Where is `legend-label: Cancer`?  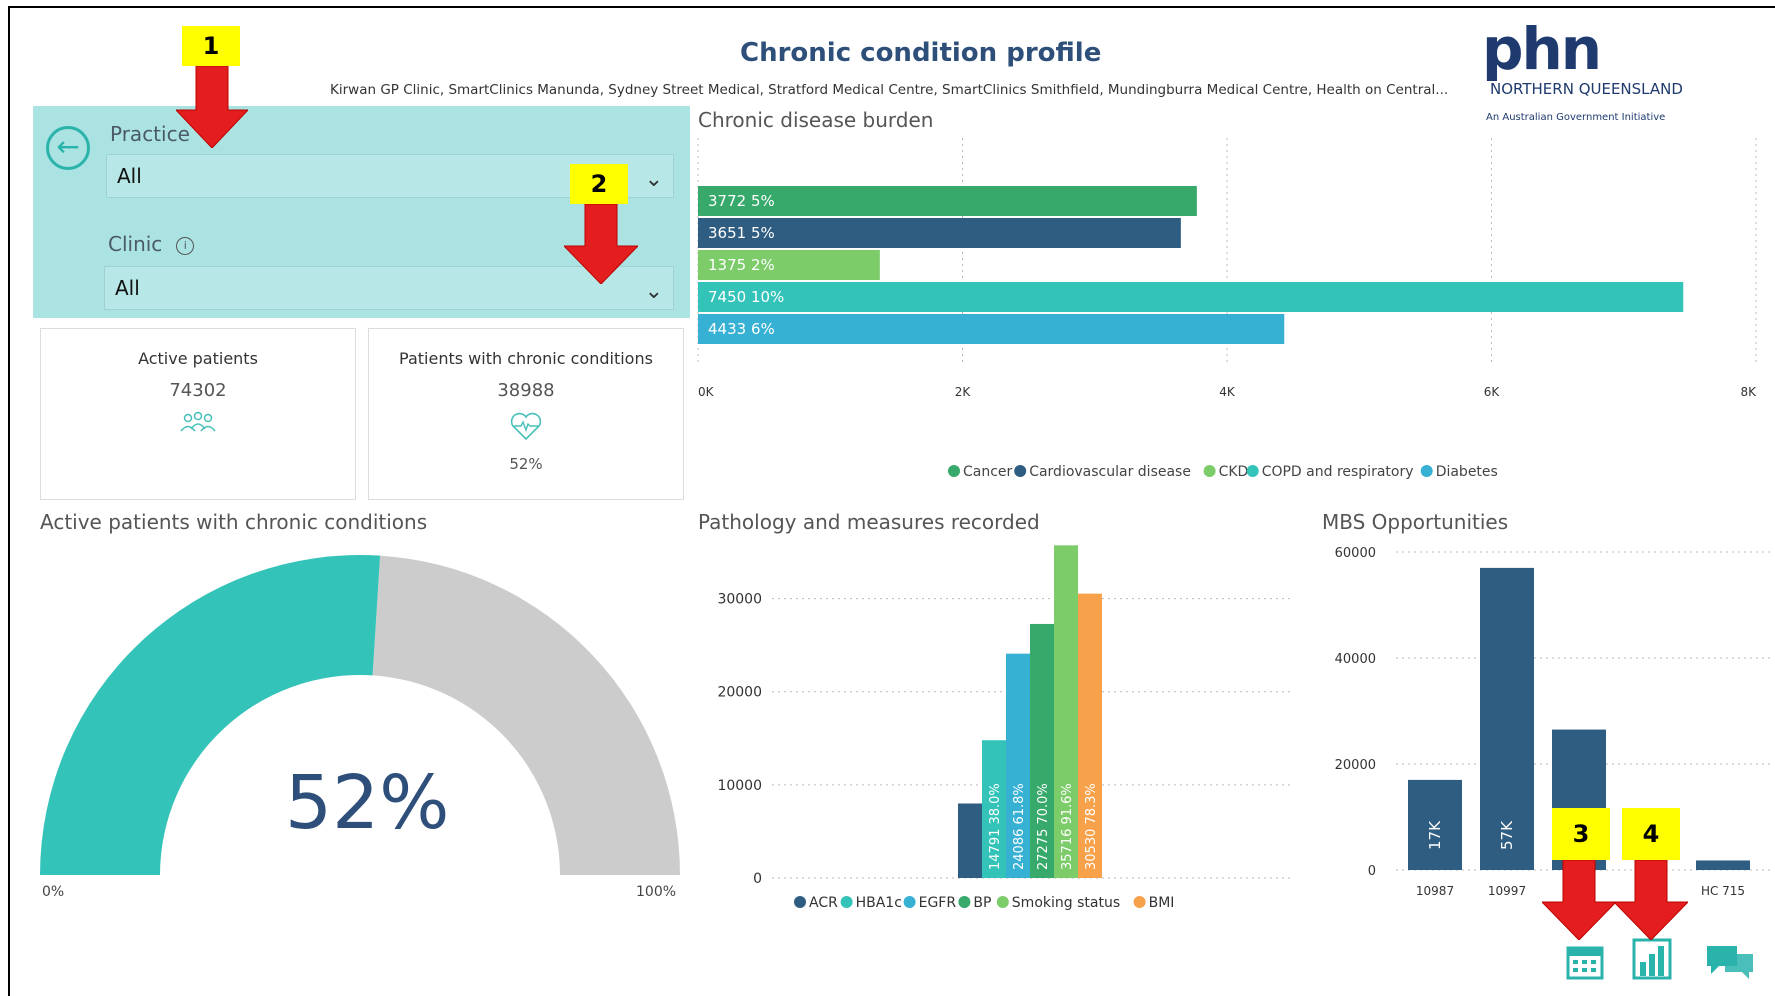 legend-label: Cancer is located at coordinates (988, 472).